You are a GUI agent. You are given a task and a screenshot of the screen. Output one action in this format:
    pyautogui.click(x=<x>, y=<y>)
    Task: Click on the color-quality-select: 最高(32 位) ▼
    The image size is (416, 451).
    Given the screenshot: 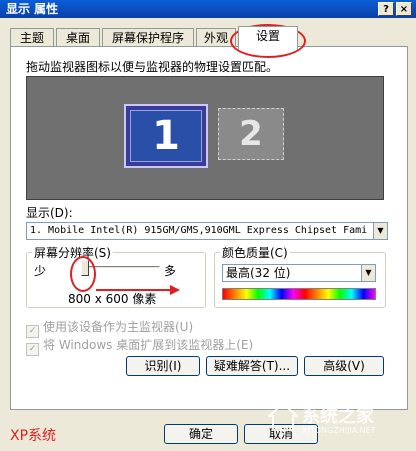 What is the action you would take?
    pyautogui.click(x=299, y=273)
    